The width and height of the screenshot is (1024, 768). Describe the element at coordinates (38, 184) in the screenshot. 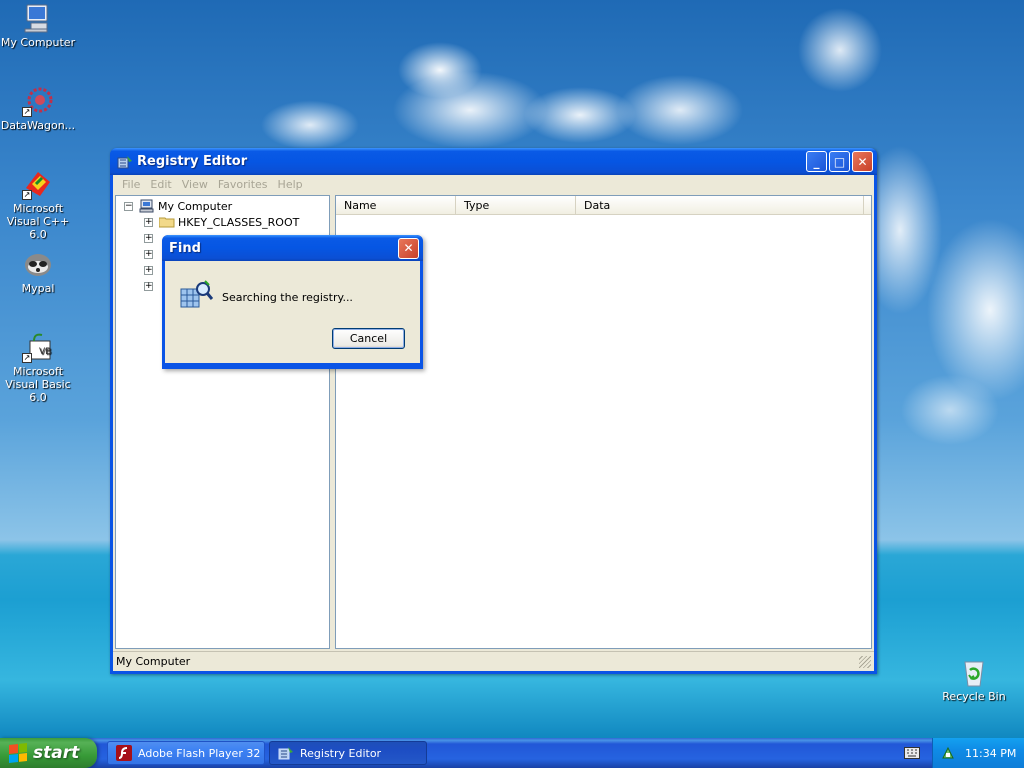

I see `visual-cpp-icon: ↗` at that location.